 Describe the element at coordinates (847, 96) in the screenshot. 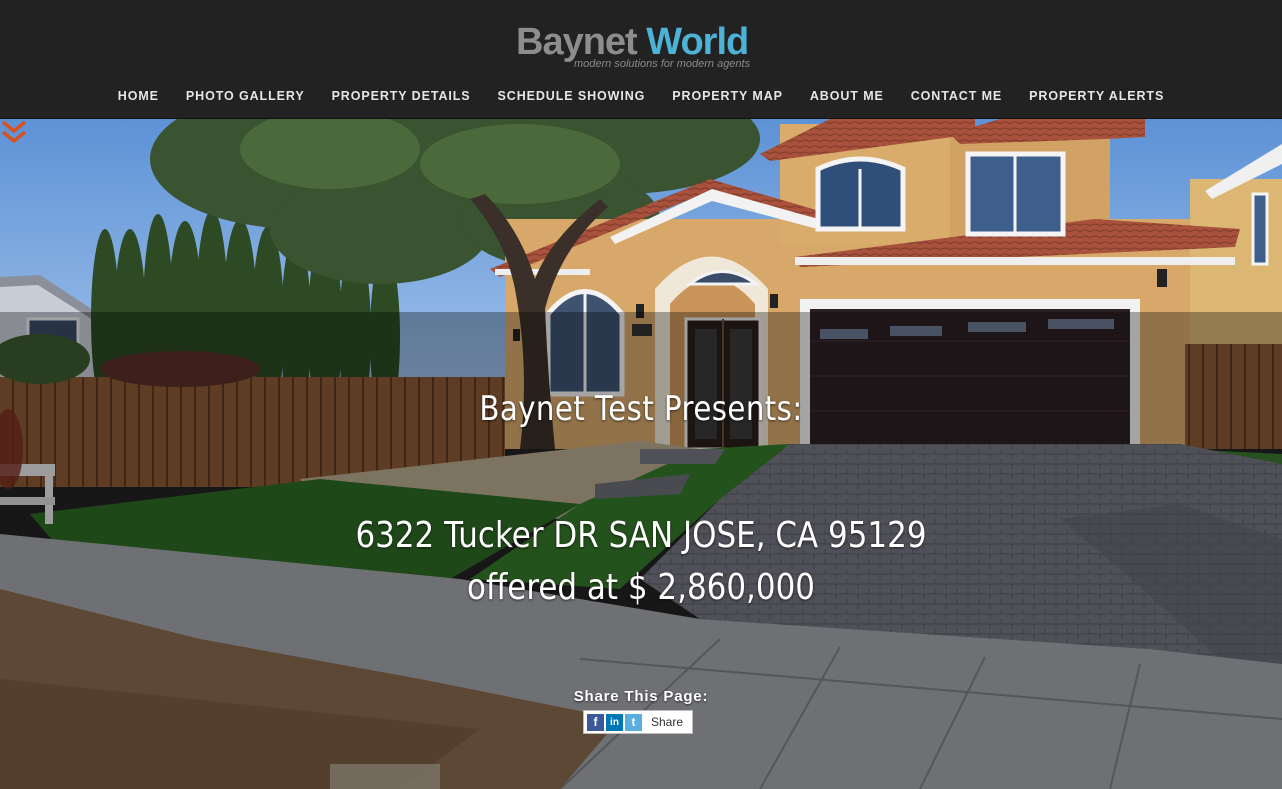

I see `nav-about-me: ABOUT ME` at that location.